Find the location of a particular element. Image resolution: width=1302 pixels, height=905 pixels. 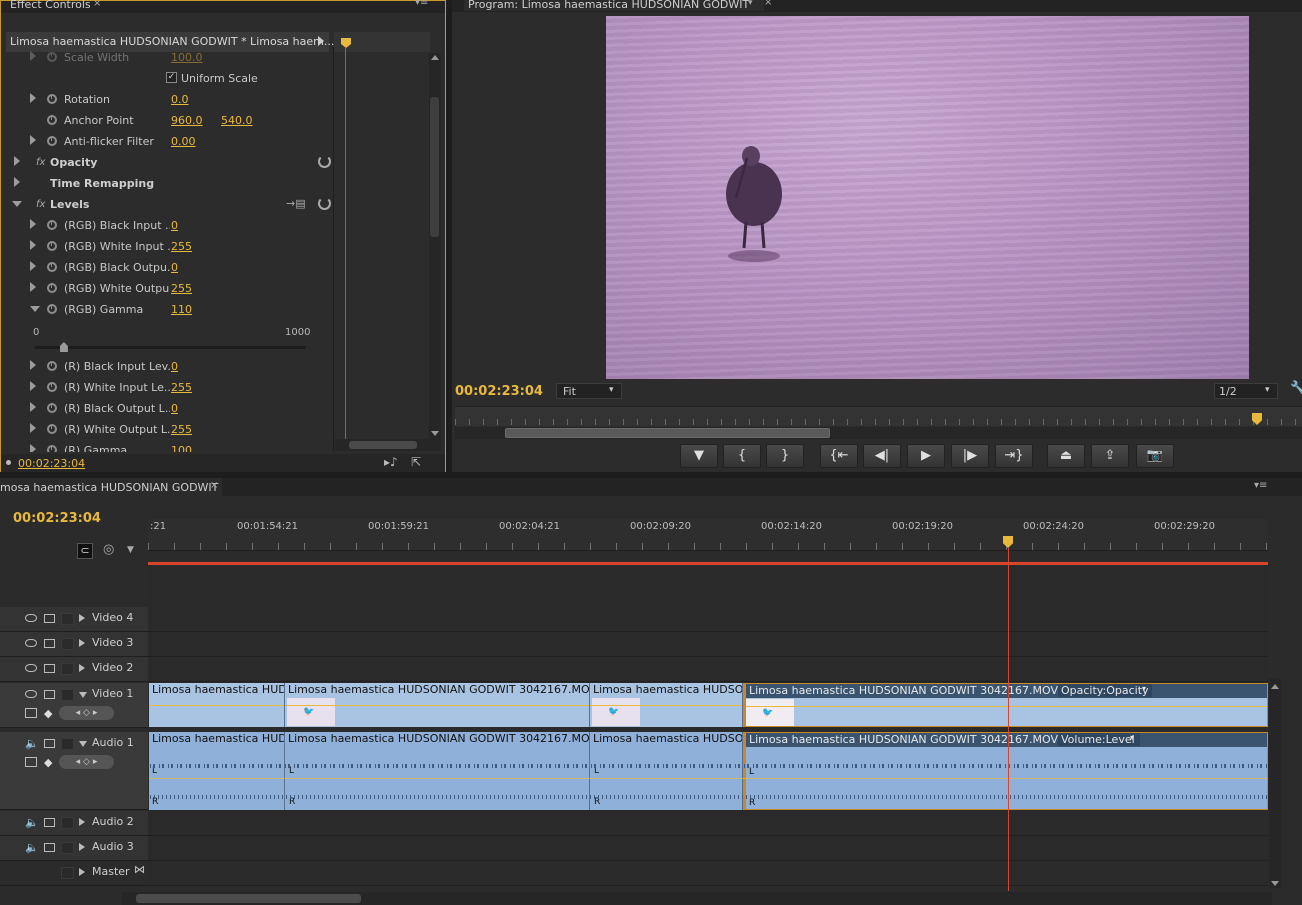

tab-effect-controls: Effect Controls is located at coordinates (50, 5).